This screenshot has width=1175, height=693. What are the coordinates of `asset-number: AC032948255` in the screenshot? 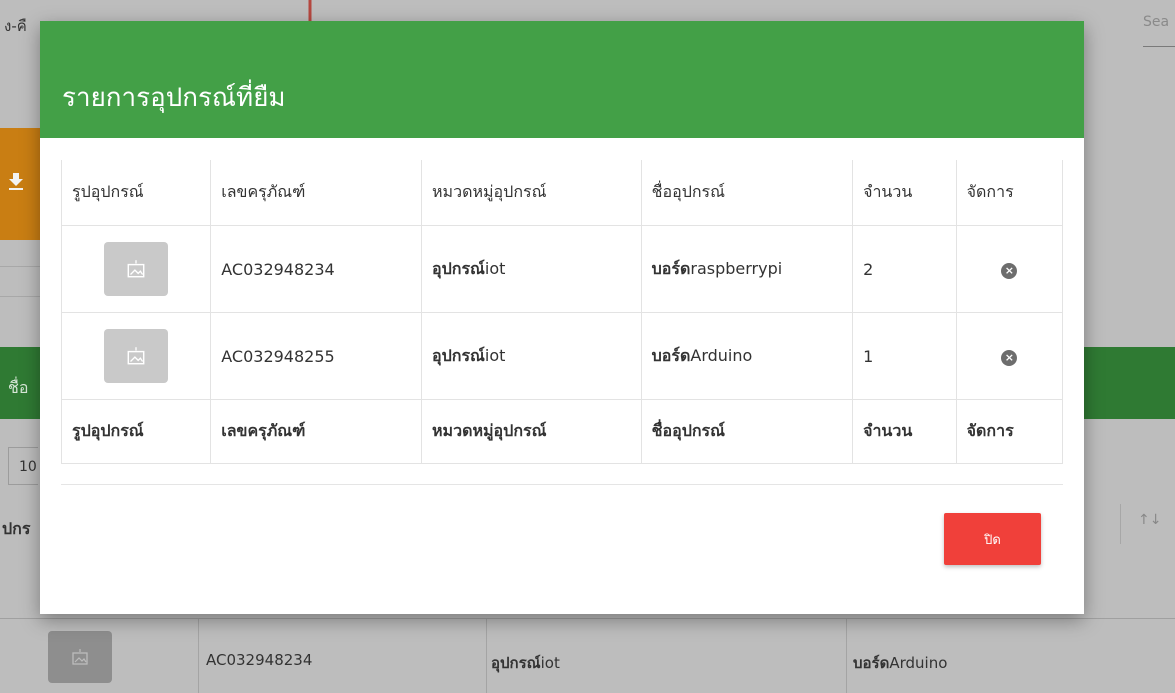 It's located at (316, 356).